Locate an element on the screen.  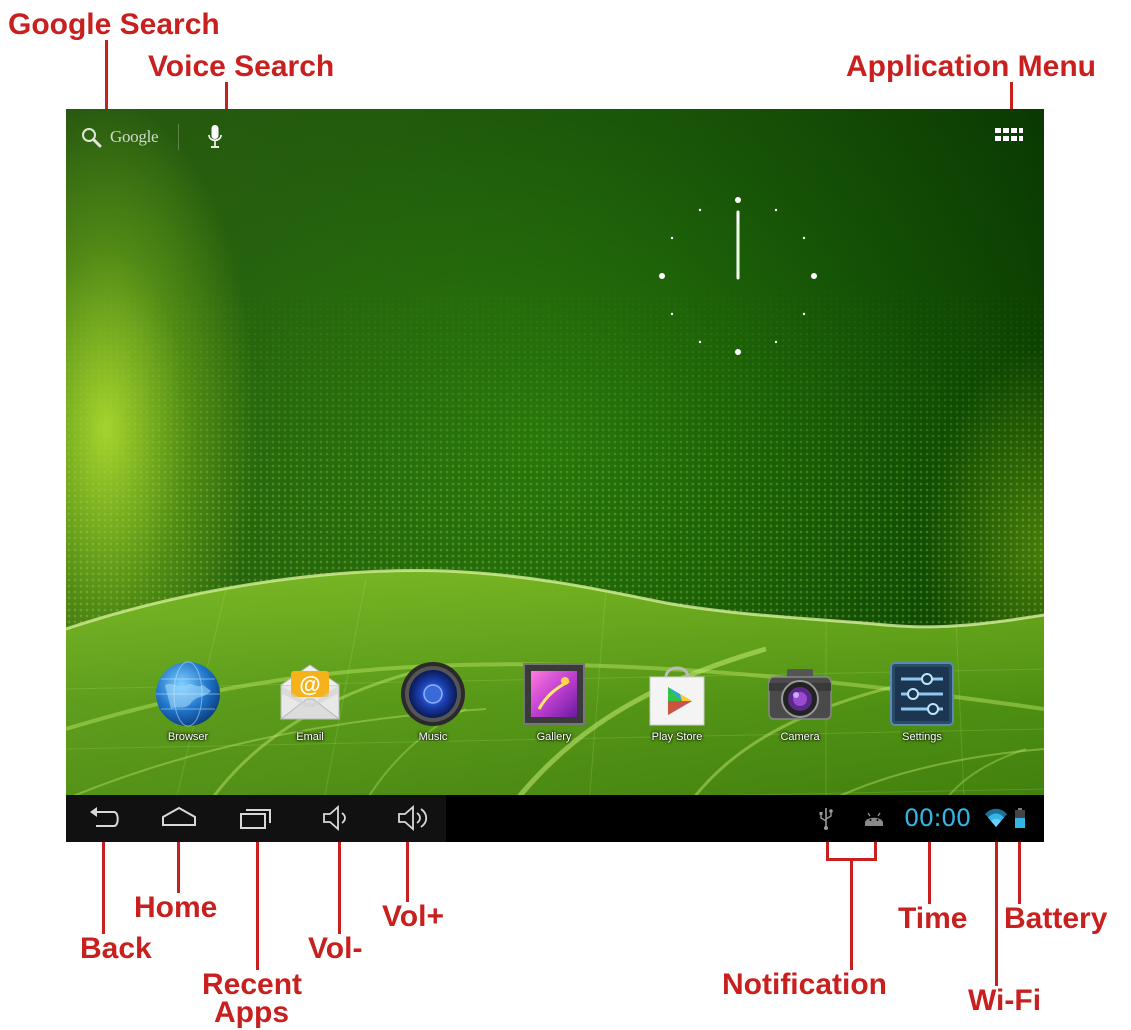
battery-icon is located at coordinates (1020, 818).